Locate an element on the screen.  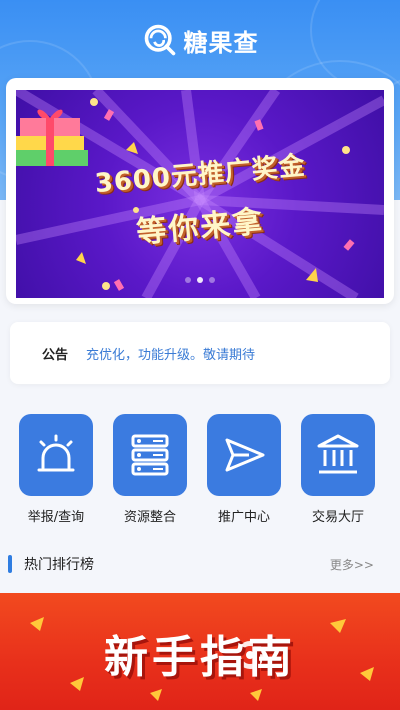
app-logo: 糖果查 is located at coordinates (200, 40).